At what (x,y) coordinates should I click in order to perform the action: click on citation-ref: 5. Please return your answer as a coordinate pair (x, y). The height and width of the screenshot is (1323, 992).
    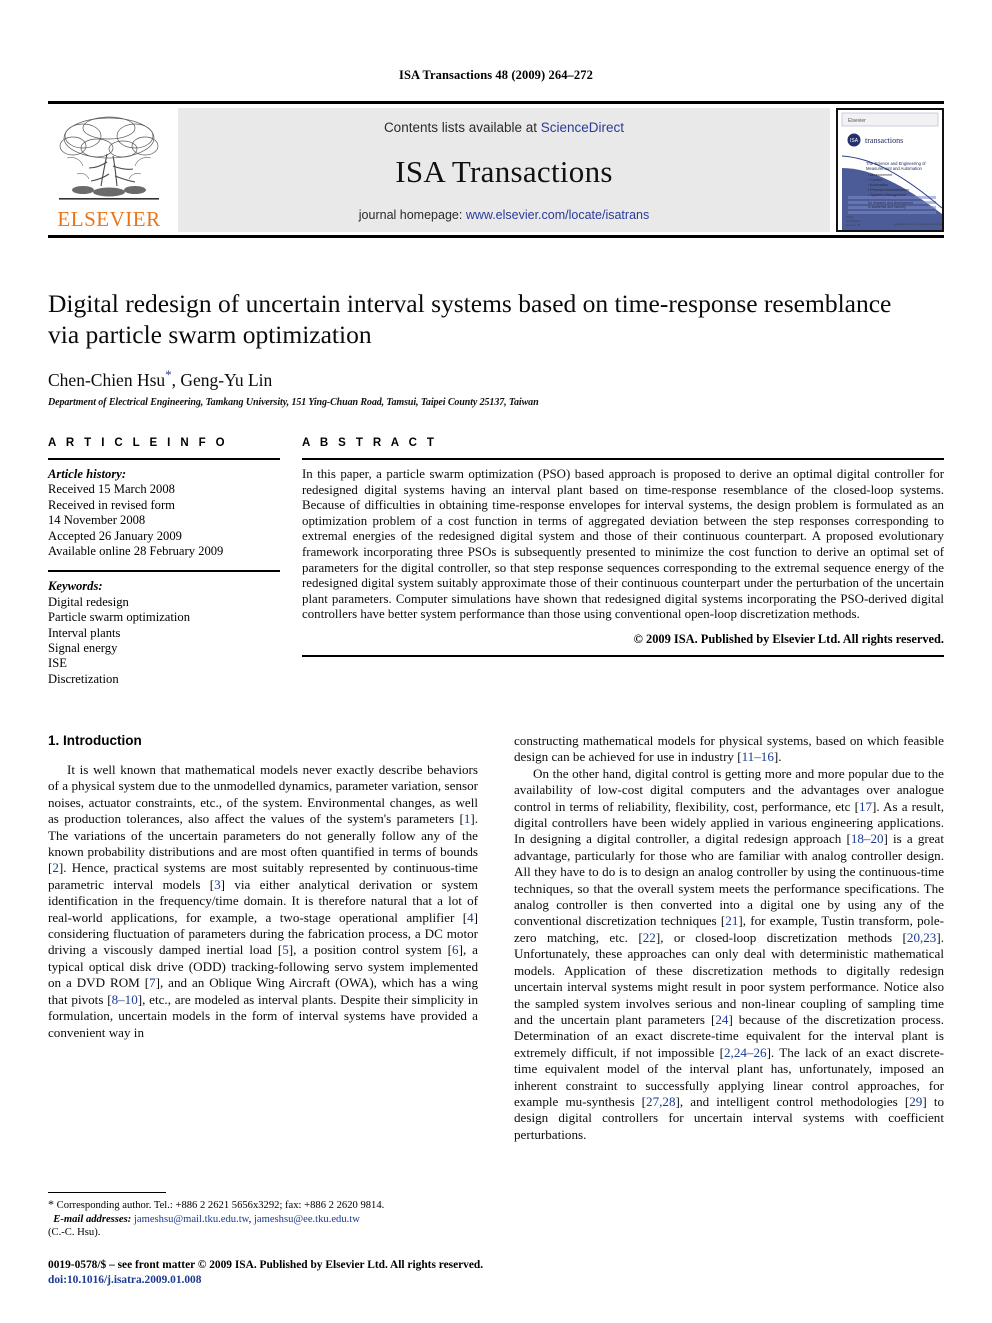
    Looking at the image, I should click on (285, 949).